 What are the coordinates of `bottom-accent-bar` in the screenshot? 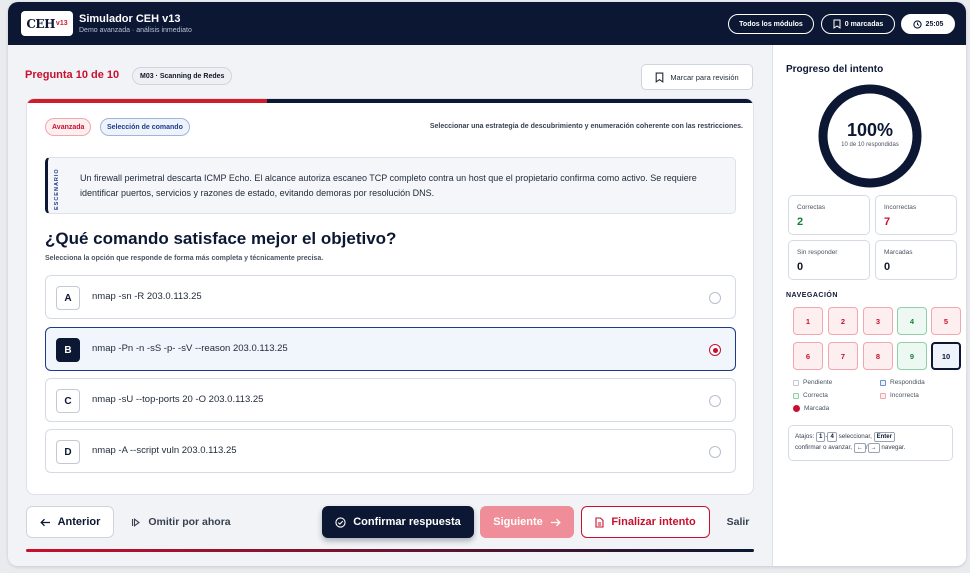 It's located at (390, 550).